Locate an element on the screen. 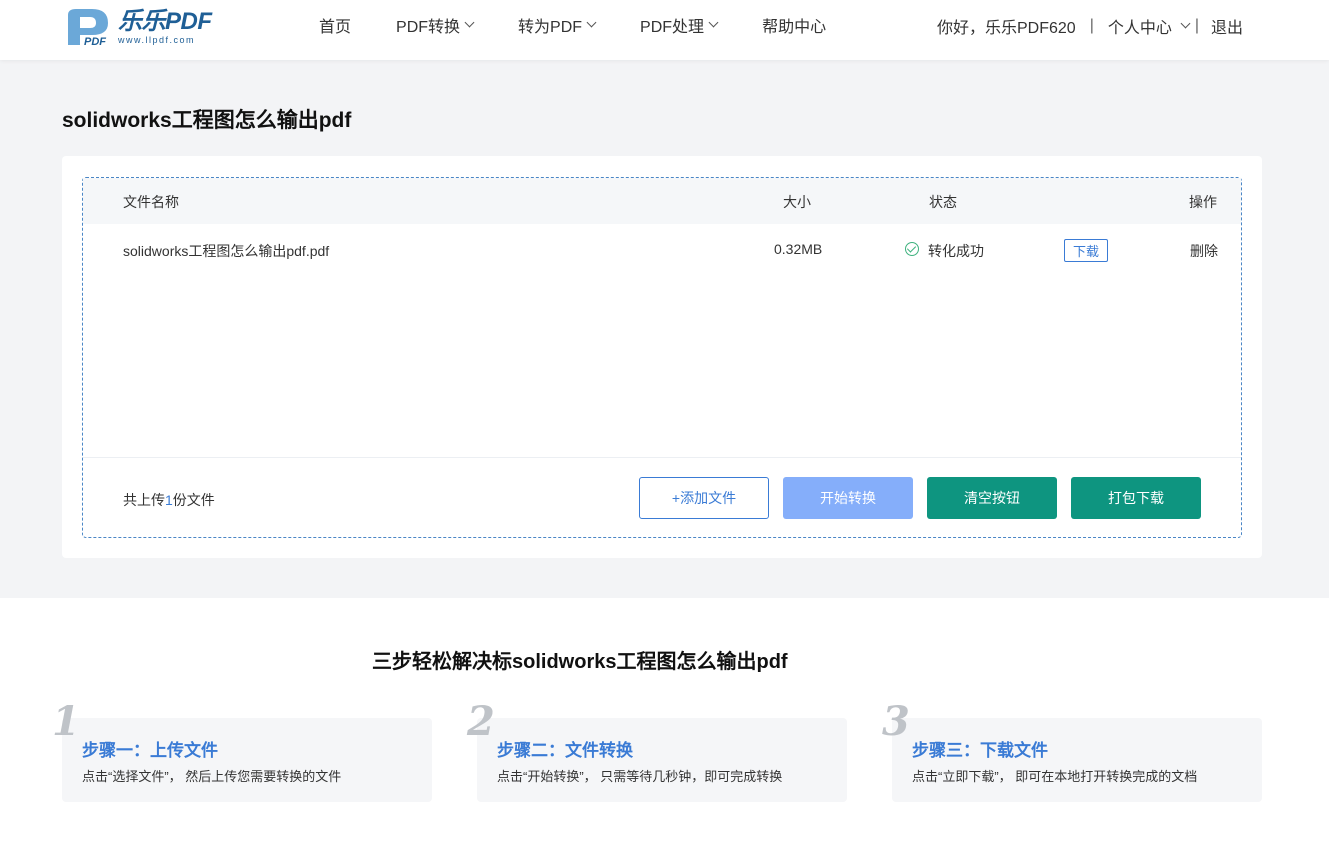 The height and width of the screenshot is (845, 1329). nav-to-pdf: 转为PDF is located at coordinates (557, 25).